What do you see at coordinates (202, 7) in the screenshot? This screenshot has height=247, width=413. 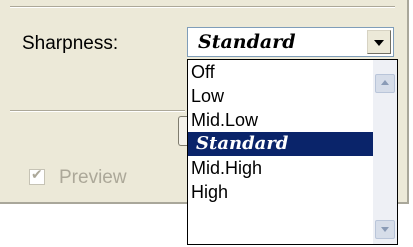 I see `separator-top` at bounding box center [202, 7].